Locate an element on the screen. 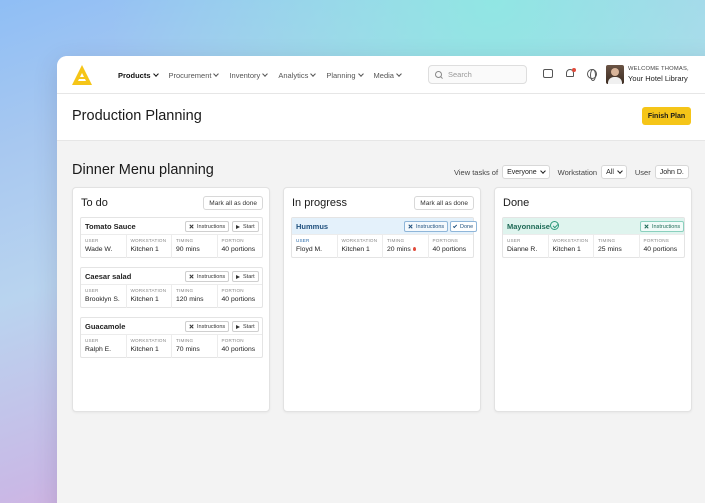 The height and width of the screenshot is (503, 705). user-select: John D. is located at coordinates (671, 172).